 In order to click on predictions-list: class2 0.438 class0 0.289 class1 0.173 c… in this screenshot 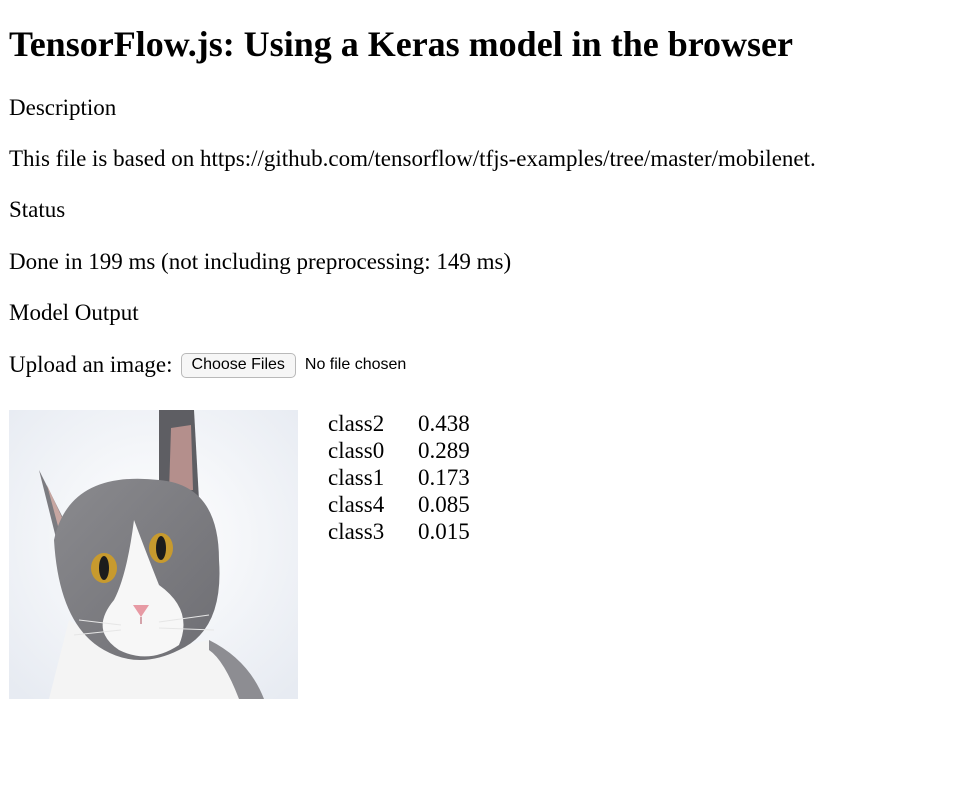, I will do `click(408, 477)`.